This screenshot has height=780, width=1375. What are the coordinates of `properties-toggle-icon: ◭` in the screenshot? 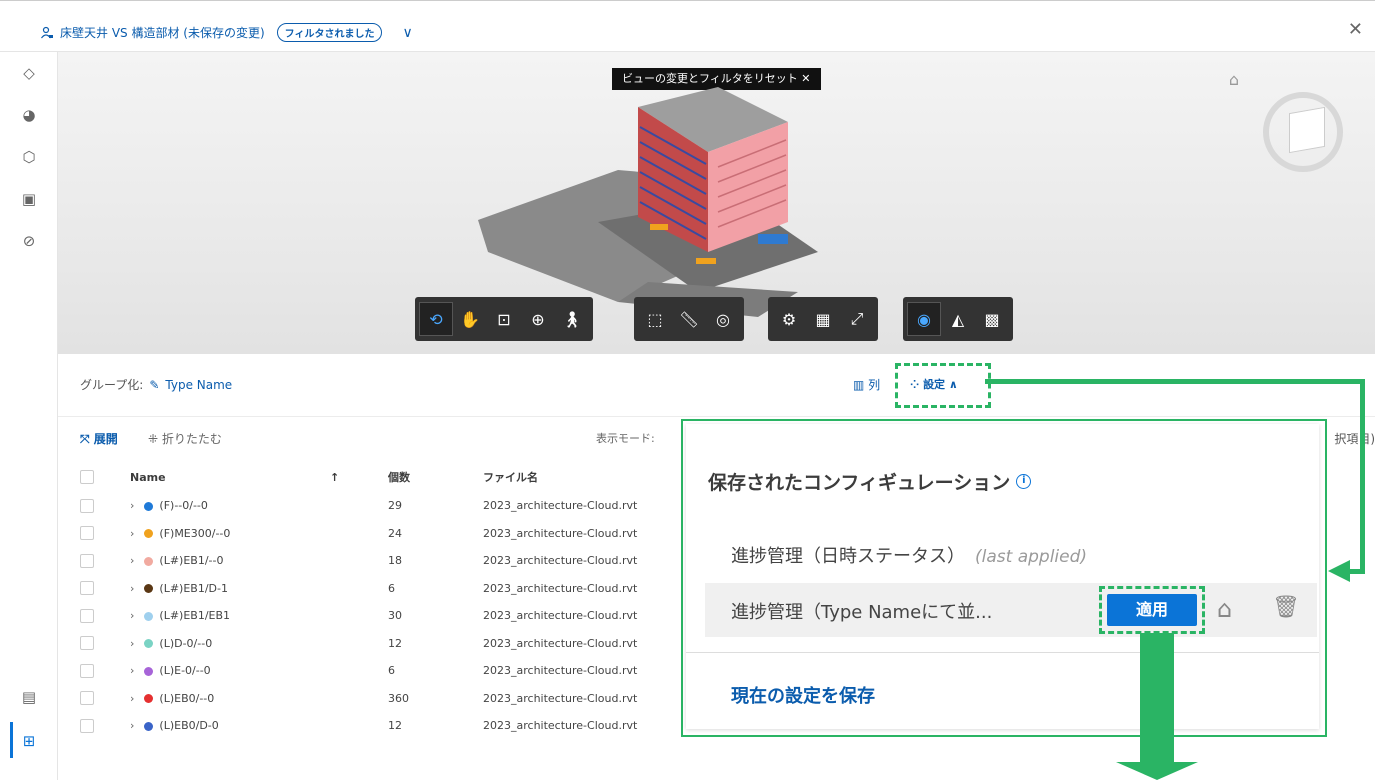 It's located at (958, 319).